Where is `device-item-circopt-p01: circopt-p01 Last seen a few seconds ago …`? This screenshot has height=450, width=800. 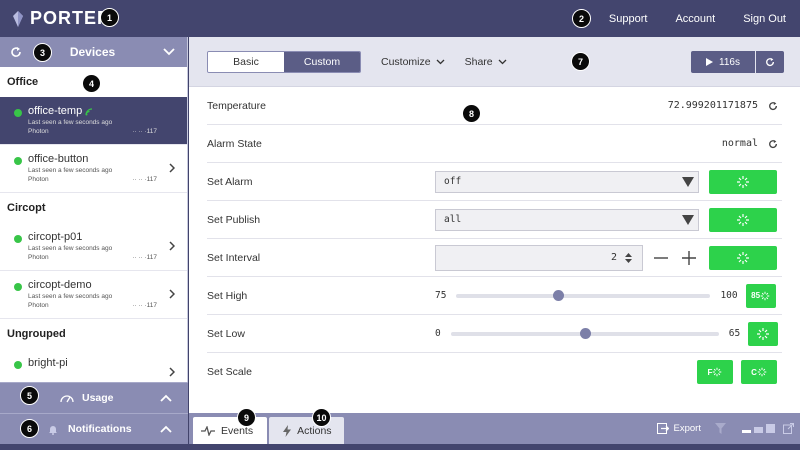 device-item-circopt-p01: circopt-p01 Last seen a few seconds ago … is located at coordinates (93, 247).